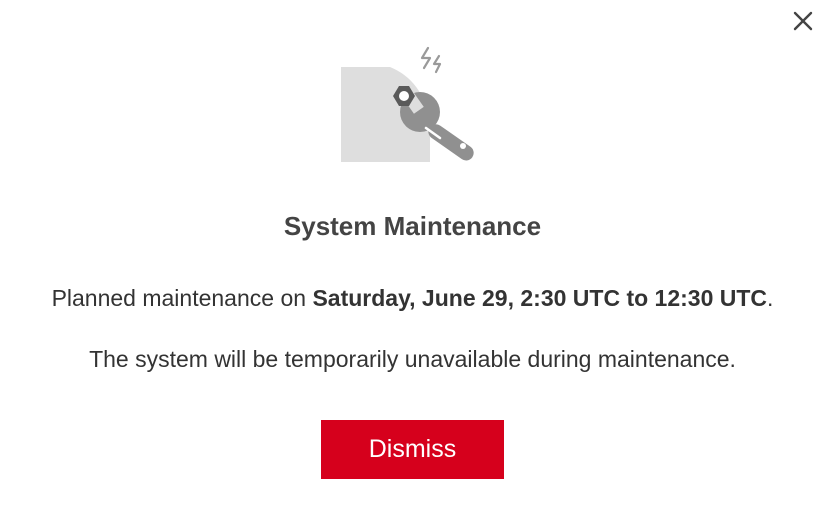 The image size is (825, 525). I want to click on close-button, so click(803, 21).